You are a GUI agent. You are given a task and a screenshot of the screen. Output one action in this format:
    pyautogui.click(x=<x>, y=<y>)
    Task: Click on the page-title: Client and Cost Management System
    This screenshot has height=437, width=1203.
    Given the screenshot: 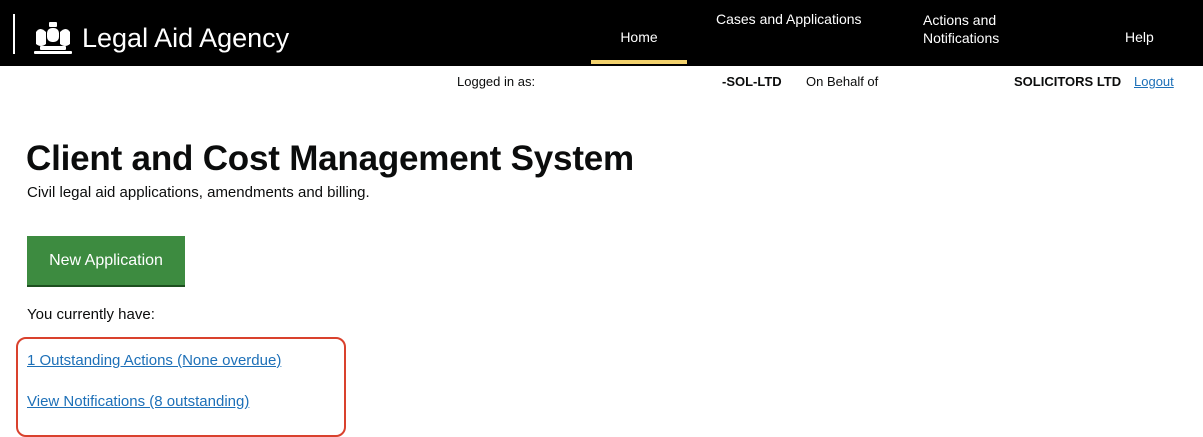 What is the action you would take?
    pyautogui.click(x=330, y=158)
    